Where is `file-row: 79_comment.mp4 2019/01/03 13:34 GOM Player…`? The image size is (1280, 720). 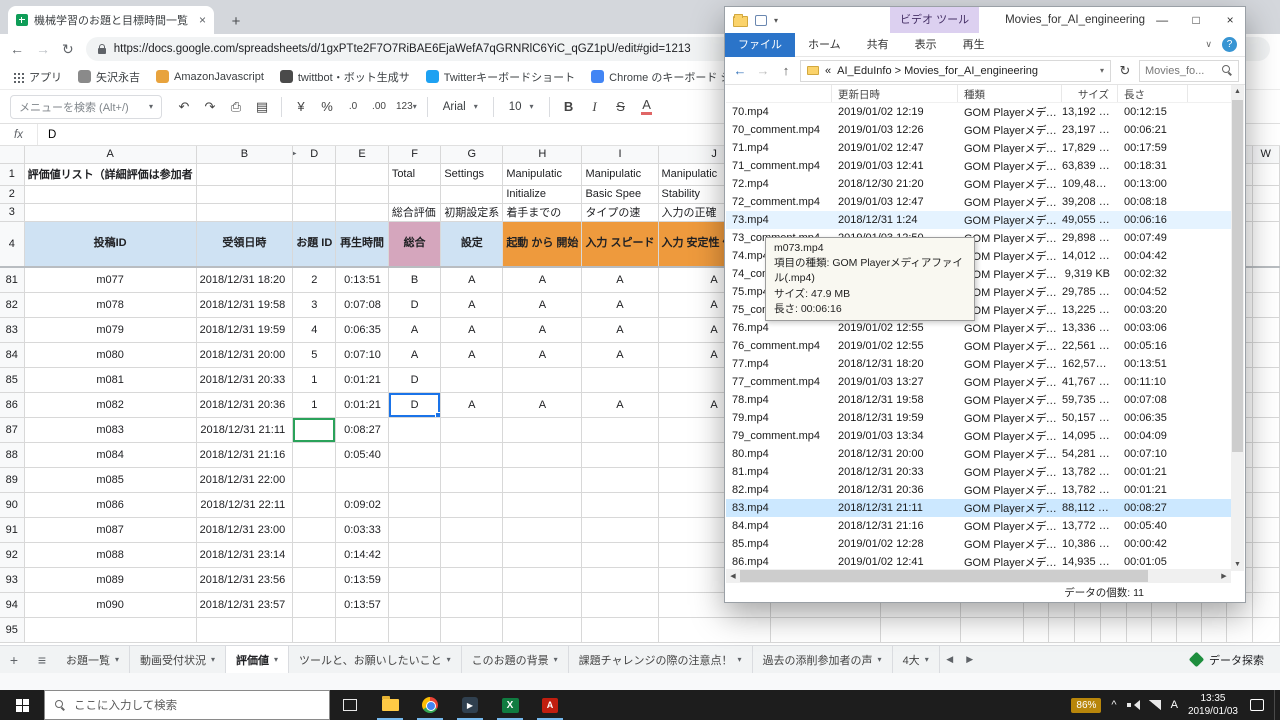
file-row: 79_comment.mp4 2019/01/03 13:34 GOM Player… is located at coordinates (978, 436).